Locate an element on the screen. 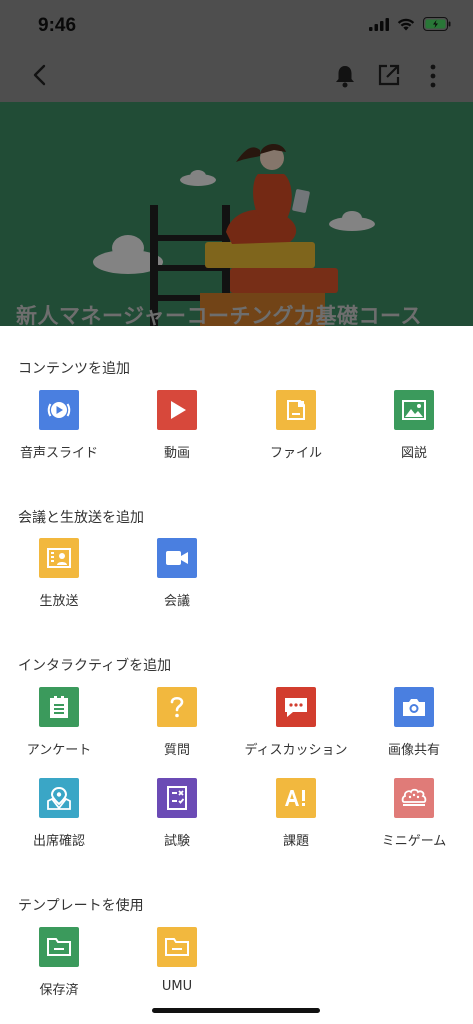  add-attendance-button: 出席確認 is located at coordinates (59, 823).